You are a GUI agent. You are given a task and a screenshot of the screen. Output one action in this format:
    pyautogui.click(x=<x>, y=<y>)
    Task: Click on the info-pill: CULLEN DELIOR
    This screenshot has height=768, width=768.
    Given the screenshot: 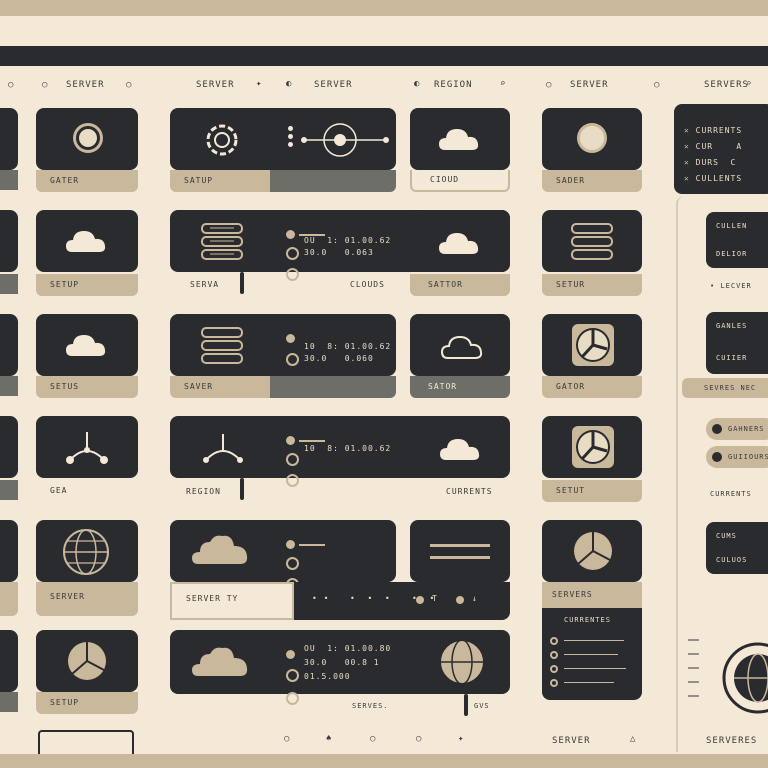 What is the action you would take?
    pyautogui.click(x=737, y=240)
    